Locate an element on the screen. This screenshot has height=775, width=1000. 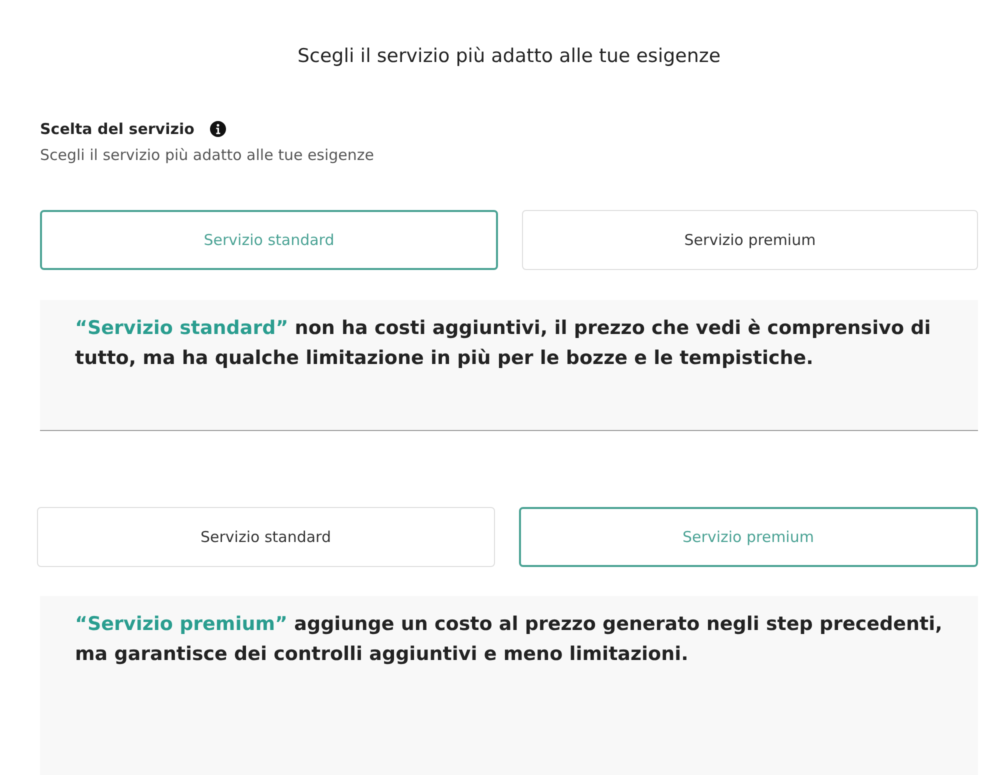
service-option: Servizio standard is located at coordinates (265, 537).